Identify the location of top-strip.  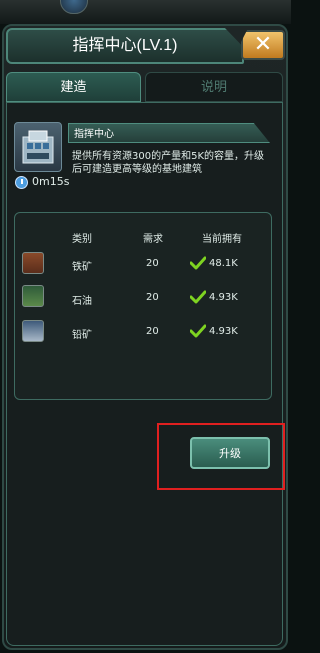
(145, 12).